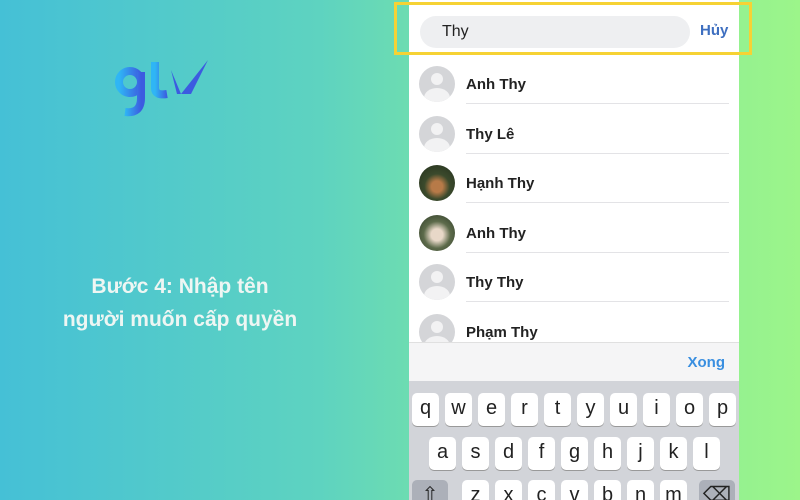 The image size is (800, 500). I want to click on key-j: j, so click(640, 453).